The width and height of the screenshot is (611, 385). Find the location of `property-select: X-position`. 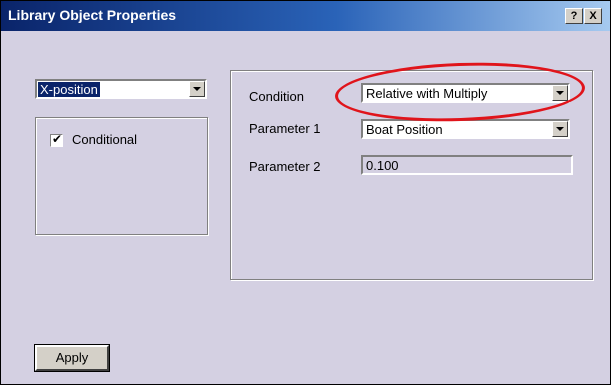

property-select: X-position is located at coordinates (121, 89).